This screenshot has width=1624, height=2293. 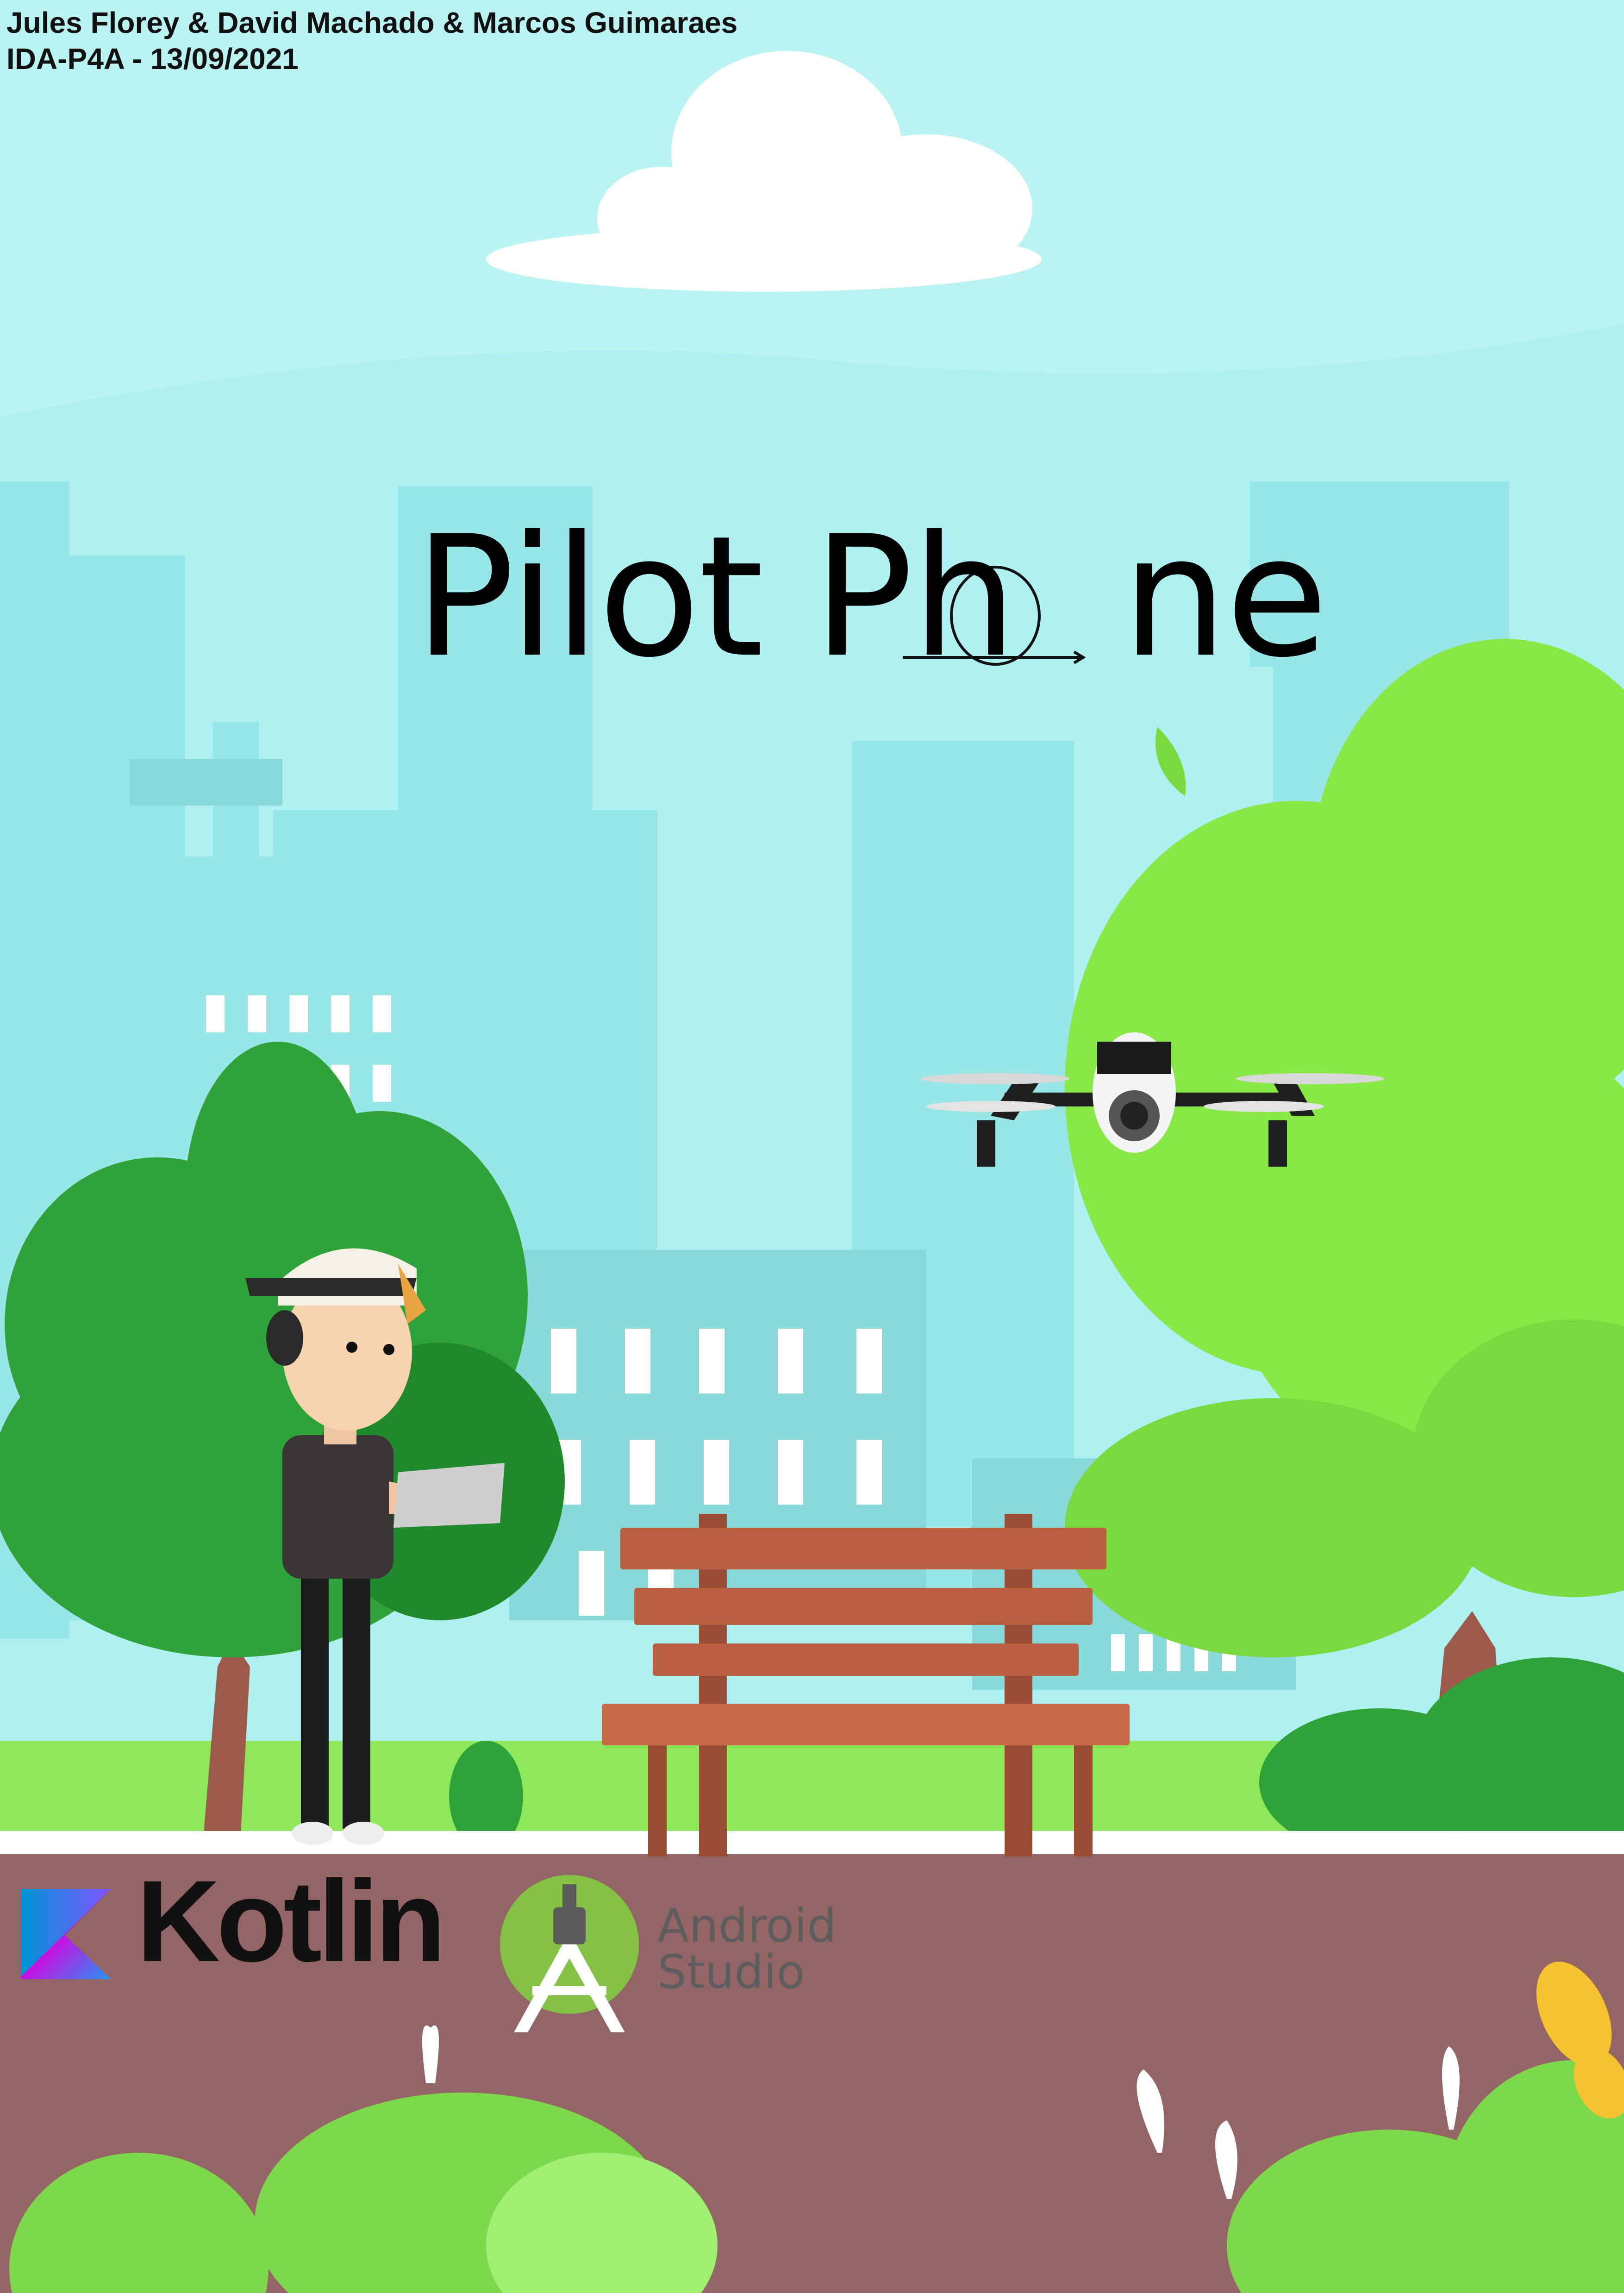 I want to click on android-studio-logo-text: Android Studio, so click(x=747, y=1949).